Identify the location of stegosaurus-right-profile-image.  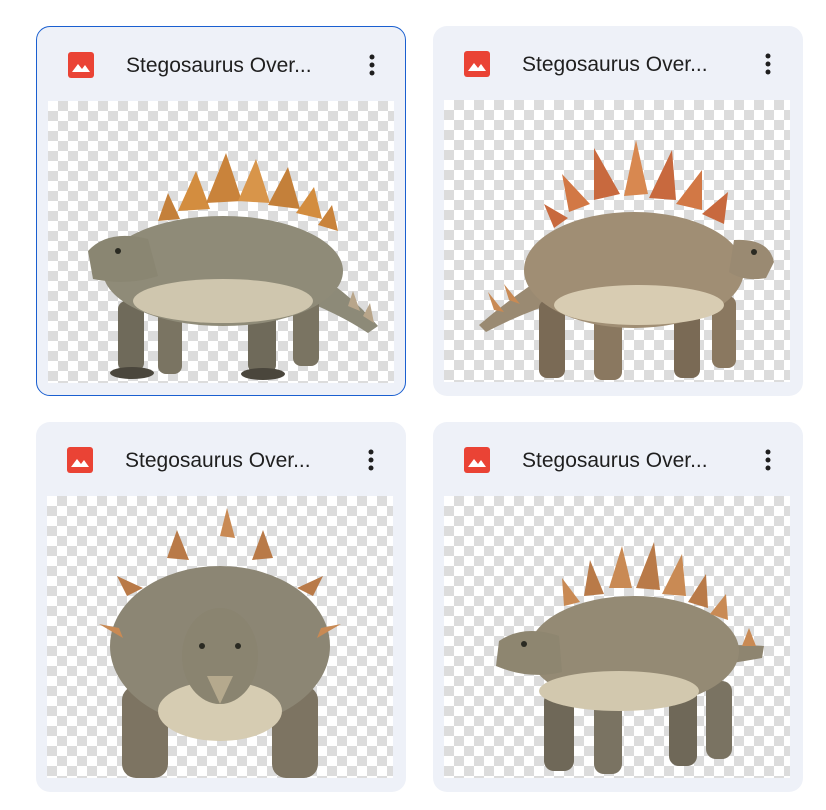
(626, 260).